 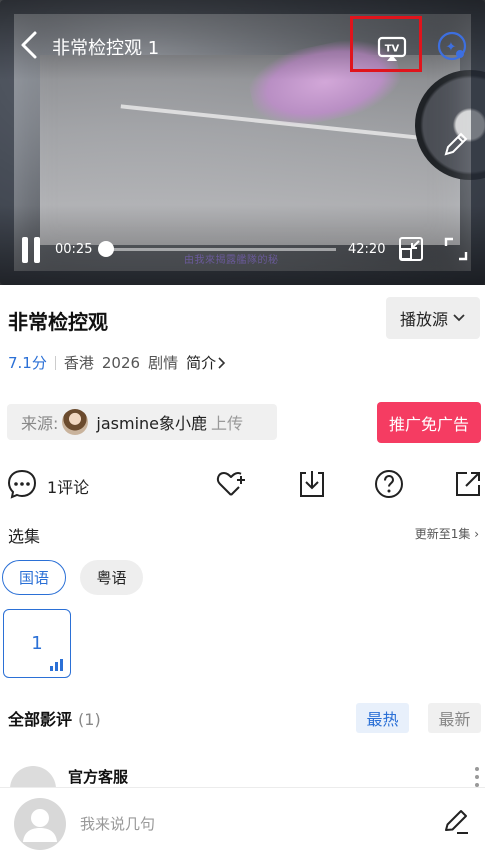 What do you see at coordinates (121, 362) in the screenshot?
I see `year: 2026` at bounding box center [121, 362].